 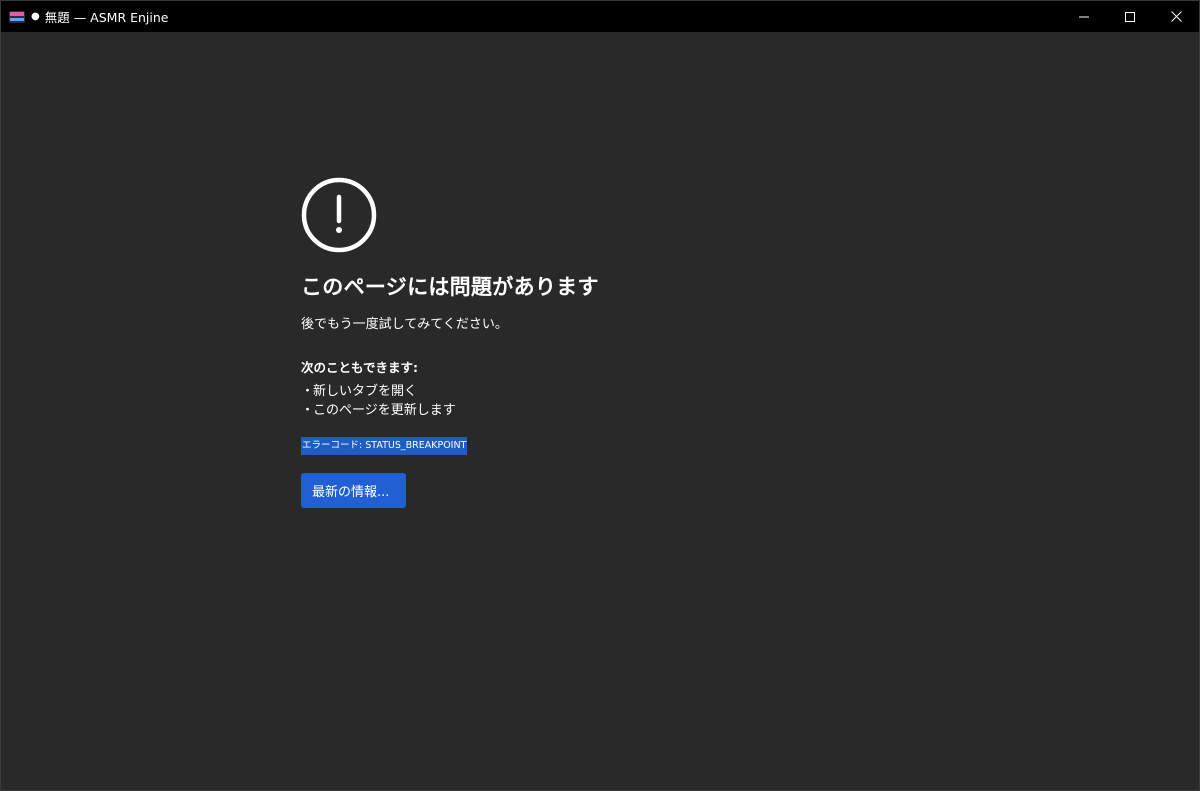 I want to click on close-icon, so click(x=1176, y=16).